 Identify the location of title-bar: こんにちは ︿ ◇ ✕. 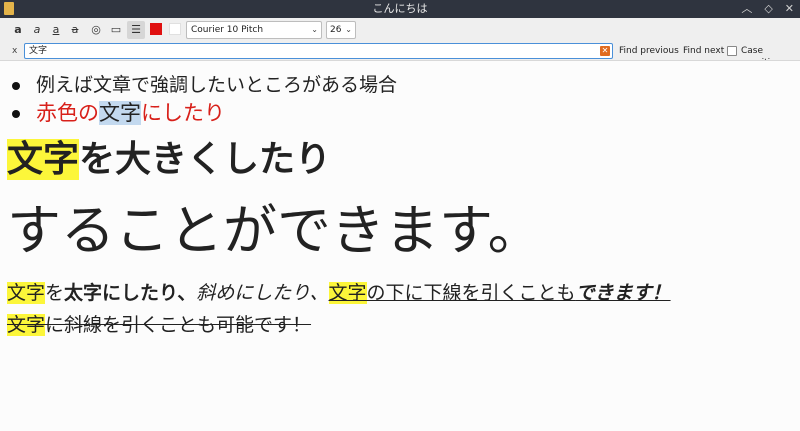
(400, 9).